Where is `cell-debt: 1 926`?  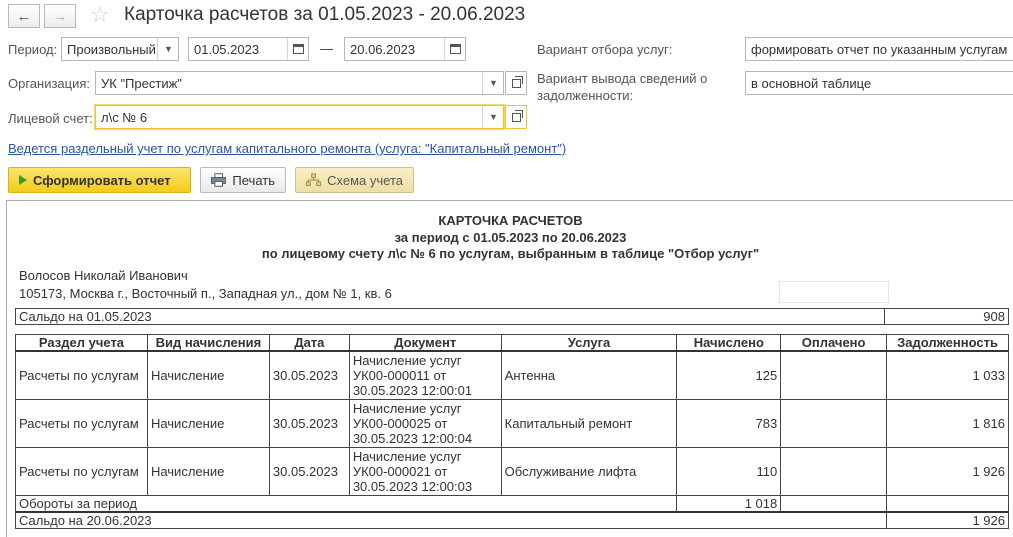
cell-debt: 1 926 is located at coordinates (947, 471).